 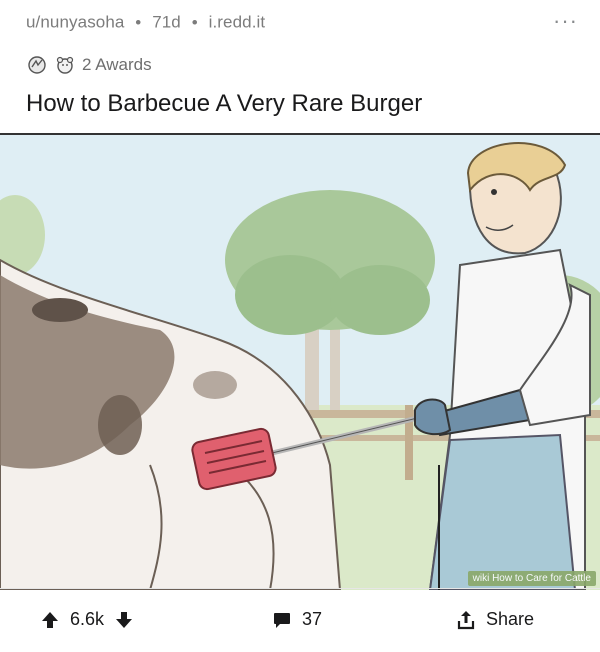 What do you see at coordinates (224, 104) in the screenshot?
I see `post-title: How to Barbecue A Very Rare Burger` at bounding box center [224, 104].